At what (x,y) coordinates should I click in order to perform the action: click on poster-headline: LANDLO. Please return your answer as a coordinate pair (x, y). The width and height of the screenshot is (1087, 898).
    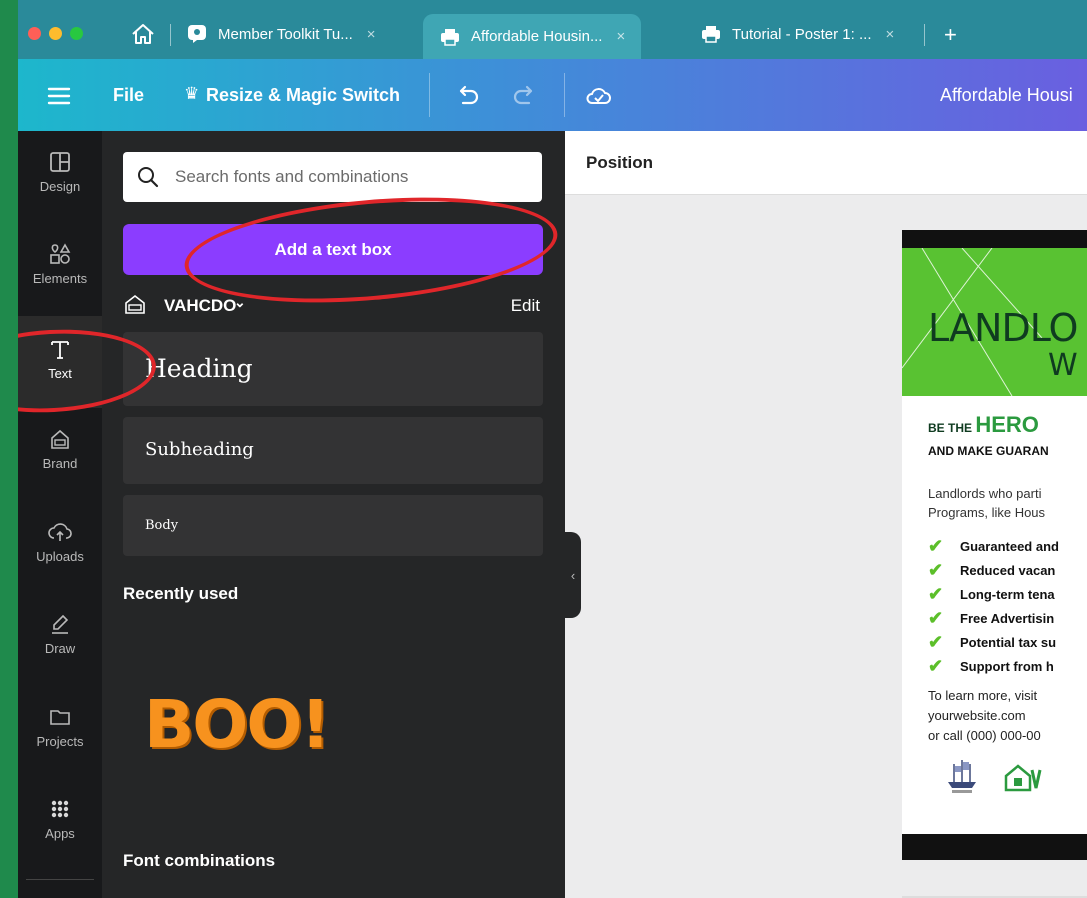
    Looking at the image, I should click on (1003, 328).